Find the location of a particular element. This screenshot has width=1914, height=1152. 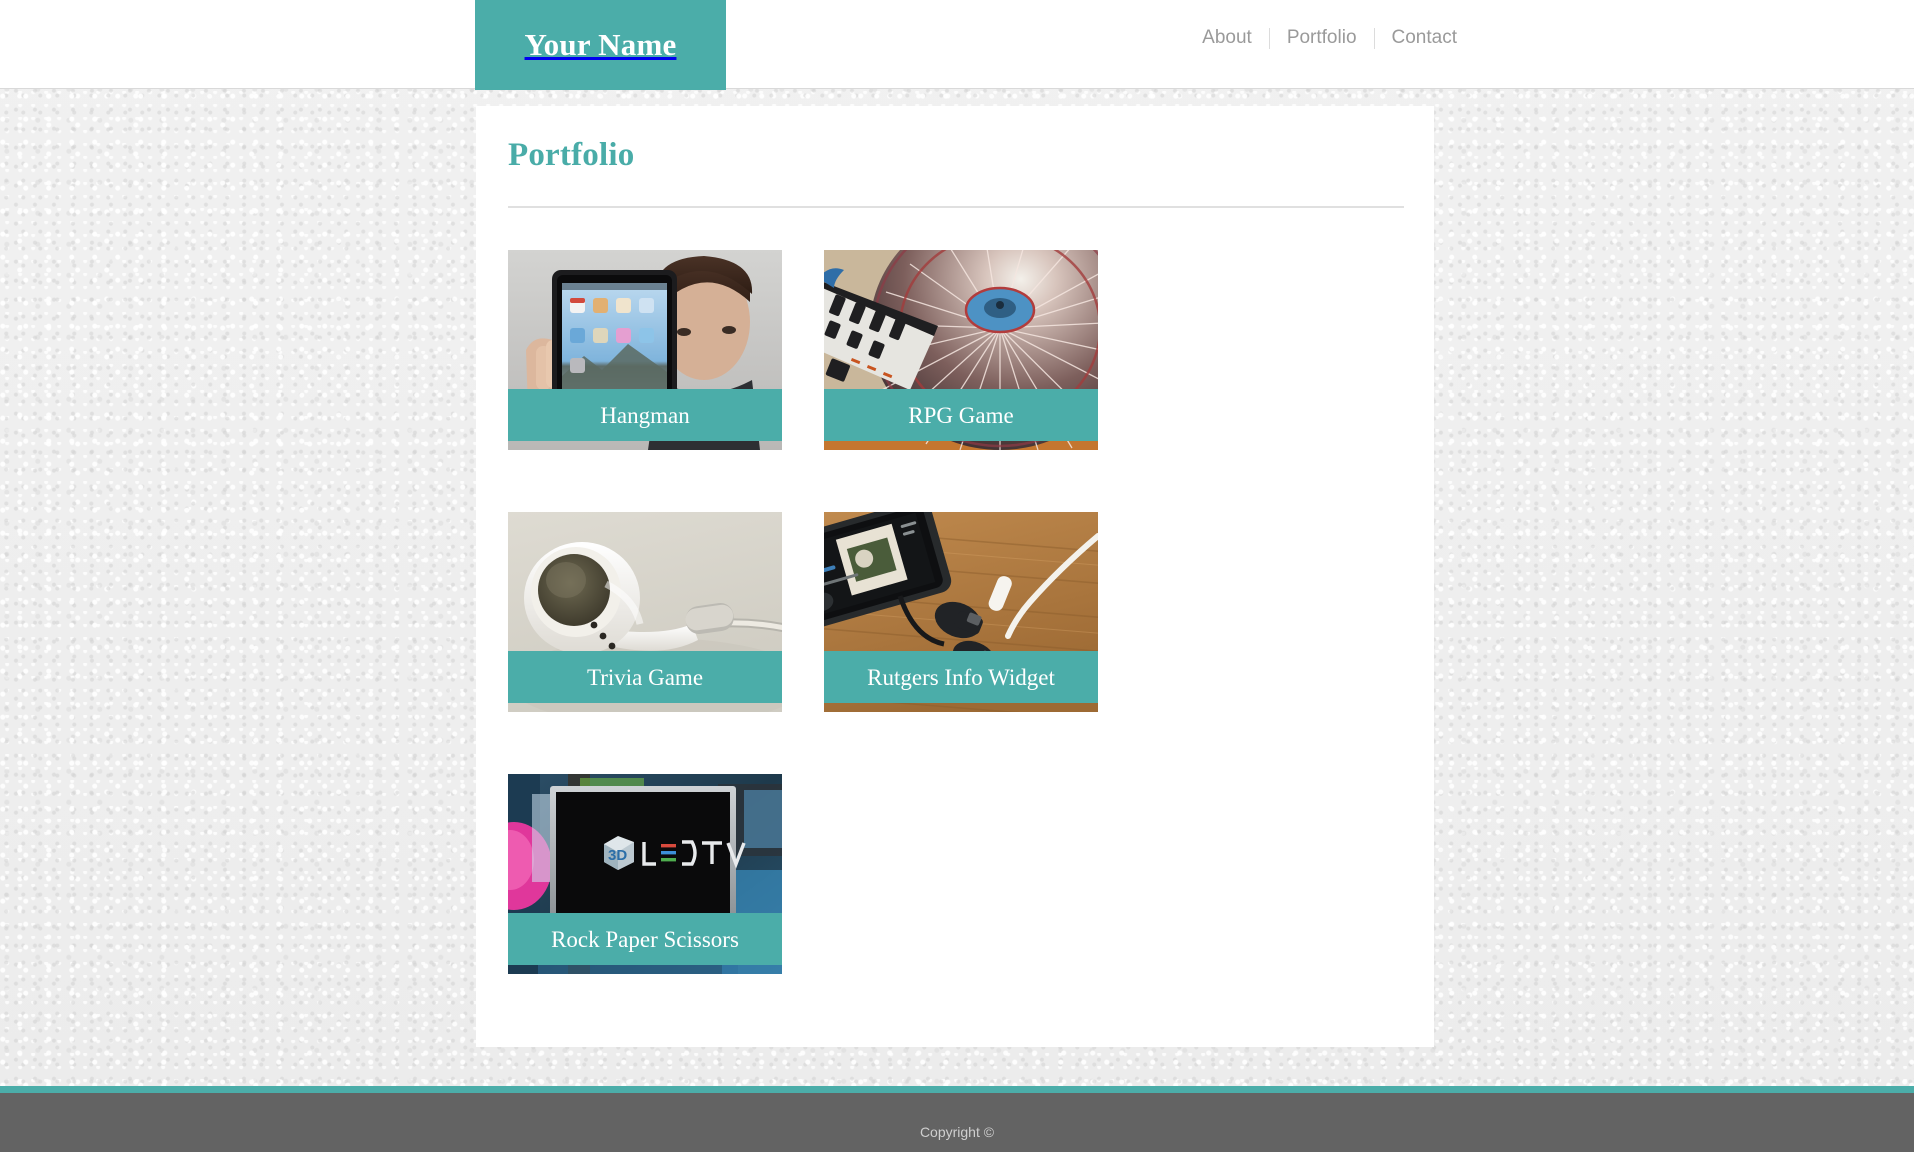

portfolio-item-label: RPG Game is located at coordinates (961, 415).